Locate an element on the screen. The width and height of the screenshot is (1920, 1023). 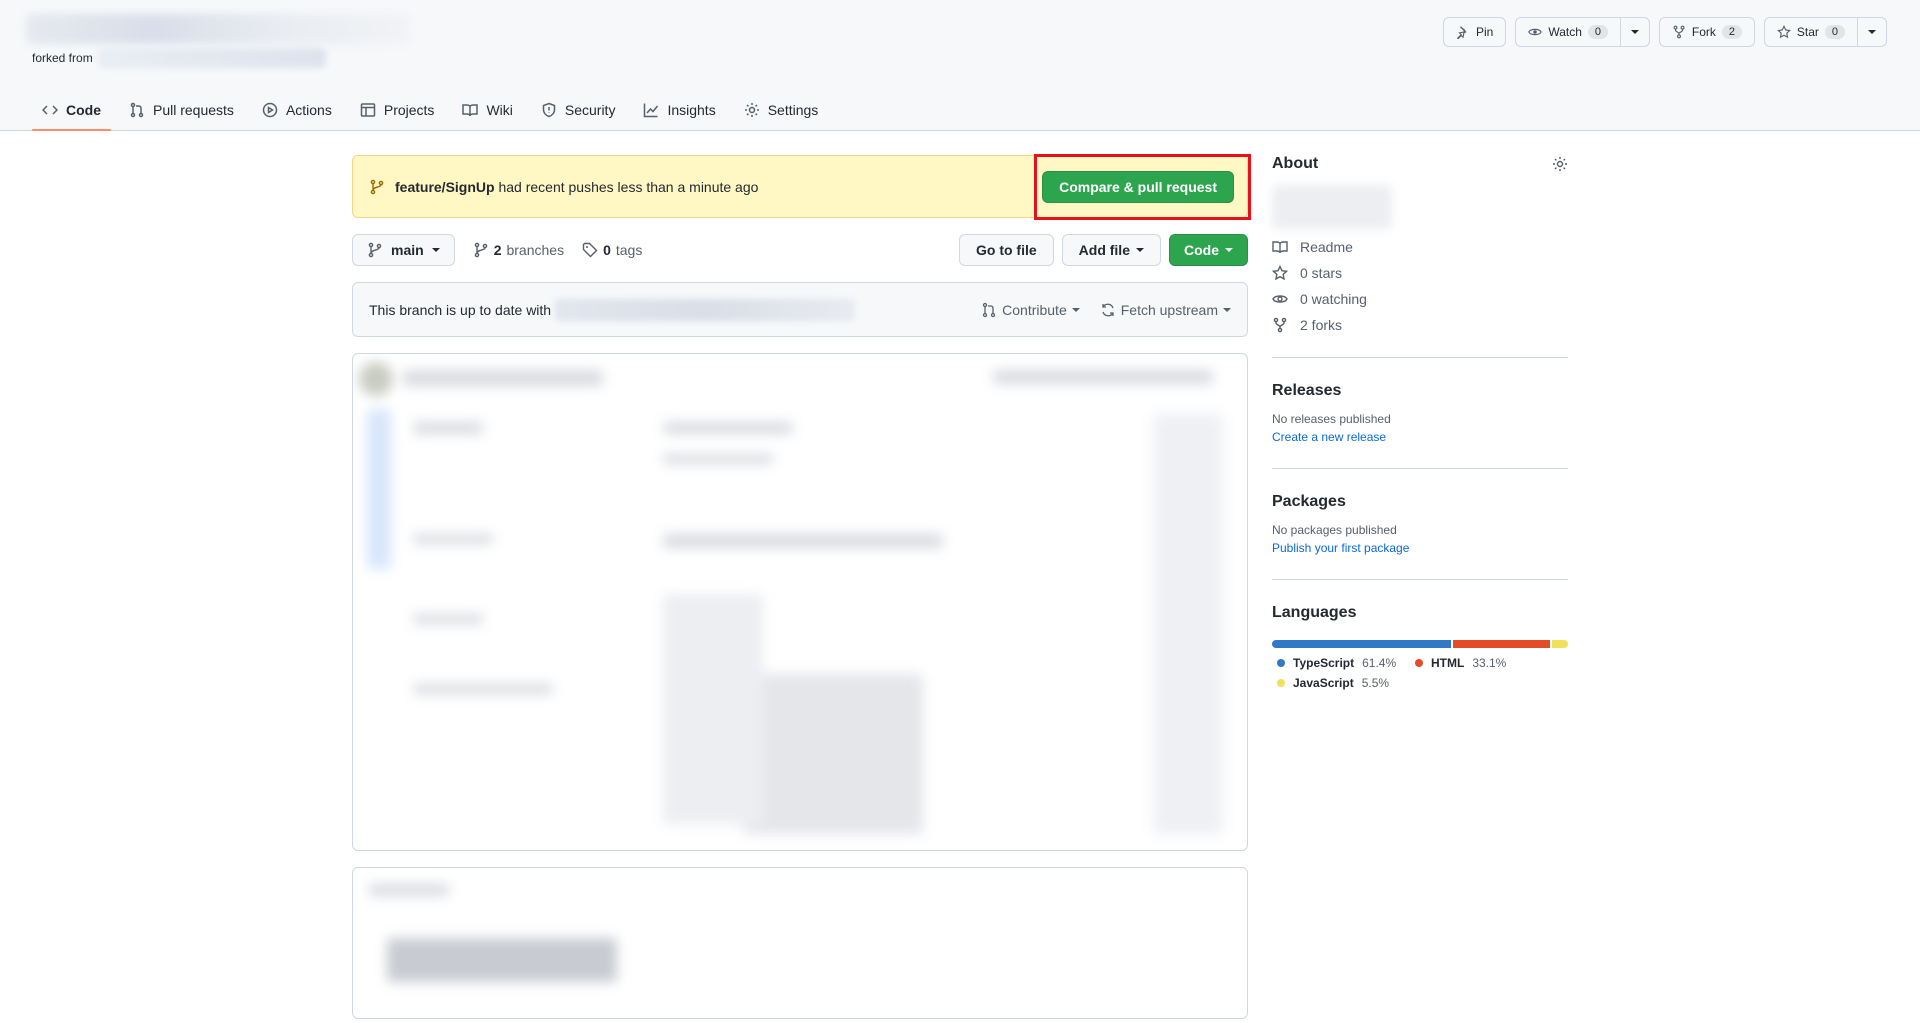
about-description-redacted is located at coordinates (1332, 207).